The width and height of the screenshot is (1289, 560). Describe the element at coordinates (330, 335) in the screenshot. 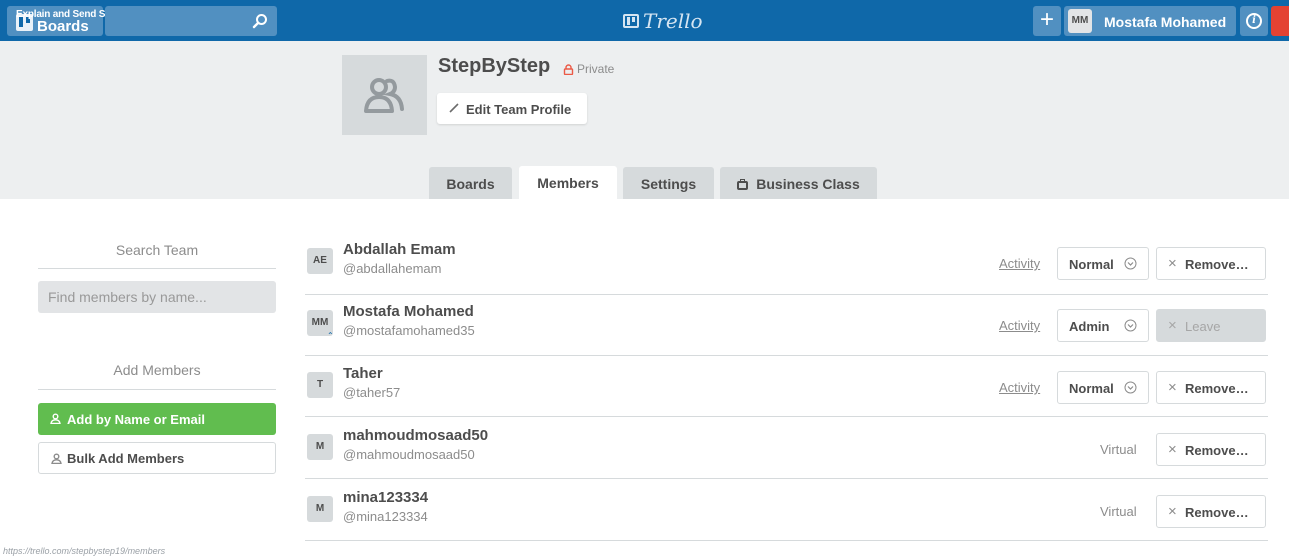

I see `admin-chevron-icon: ⌃` at that location.